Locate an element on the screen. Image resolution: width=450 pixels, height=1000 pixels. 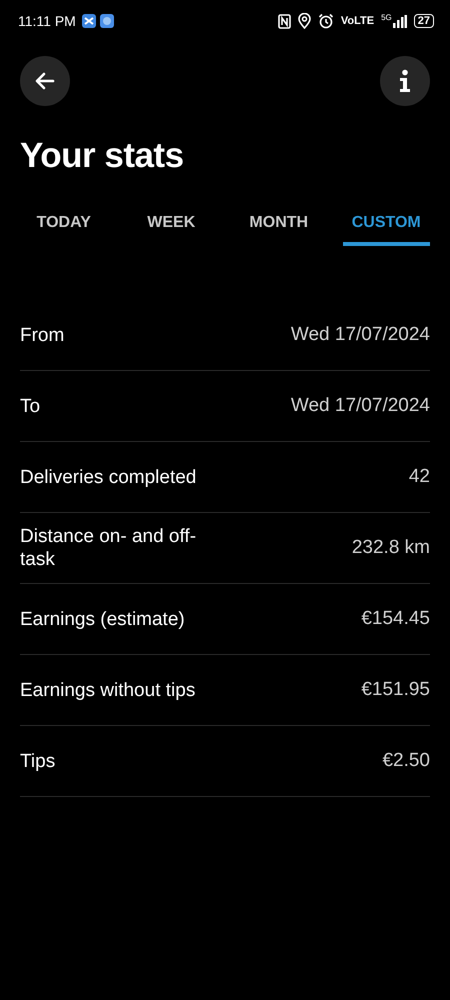
stat-label: Distance on- and off-task is located at coordinates (109, 548).